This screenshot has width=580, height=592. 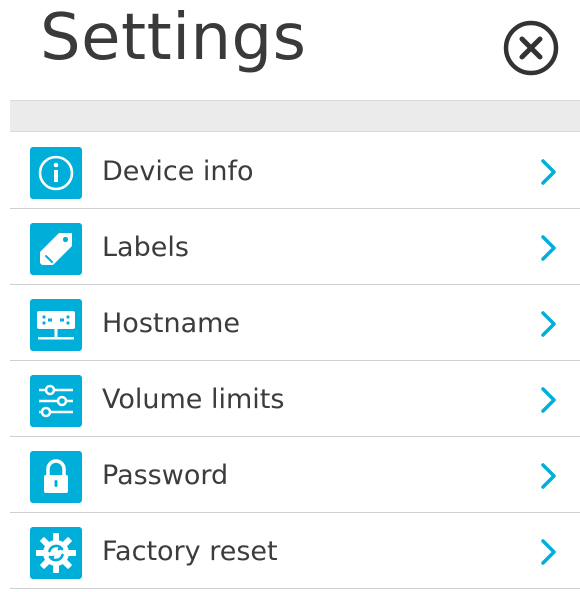 I want to click on menu-item-hostname: Hostname, so click(x=295, y=323).